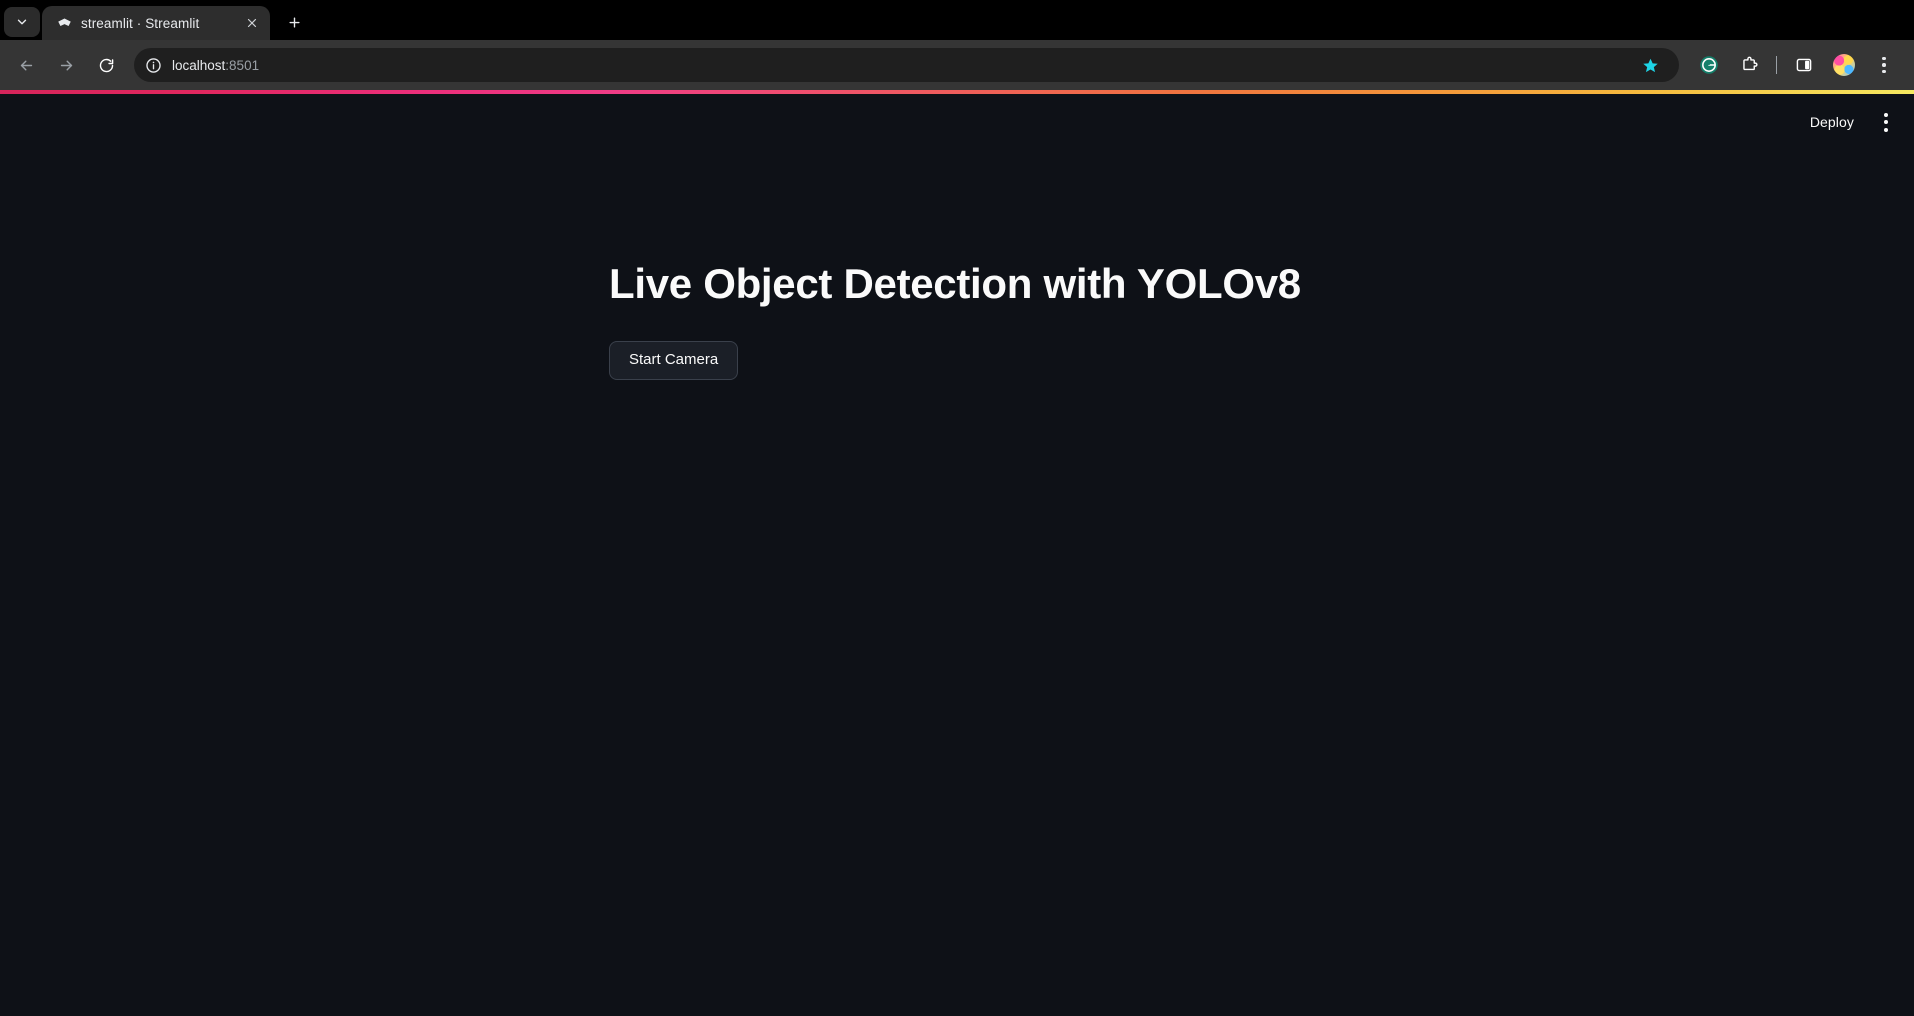  Describe the element at coordinates (242, 65) in the screenshot. I see `url-port: :8501` at that location.